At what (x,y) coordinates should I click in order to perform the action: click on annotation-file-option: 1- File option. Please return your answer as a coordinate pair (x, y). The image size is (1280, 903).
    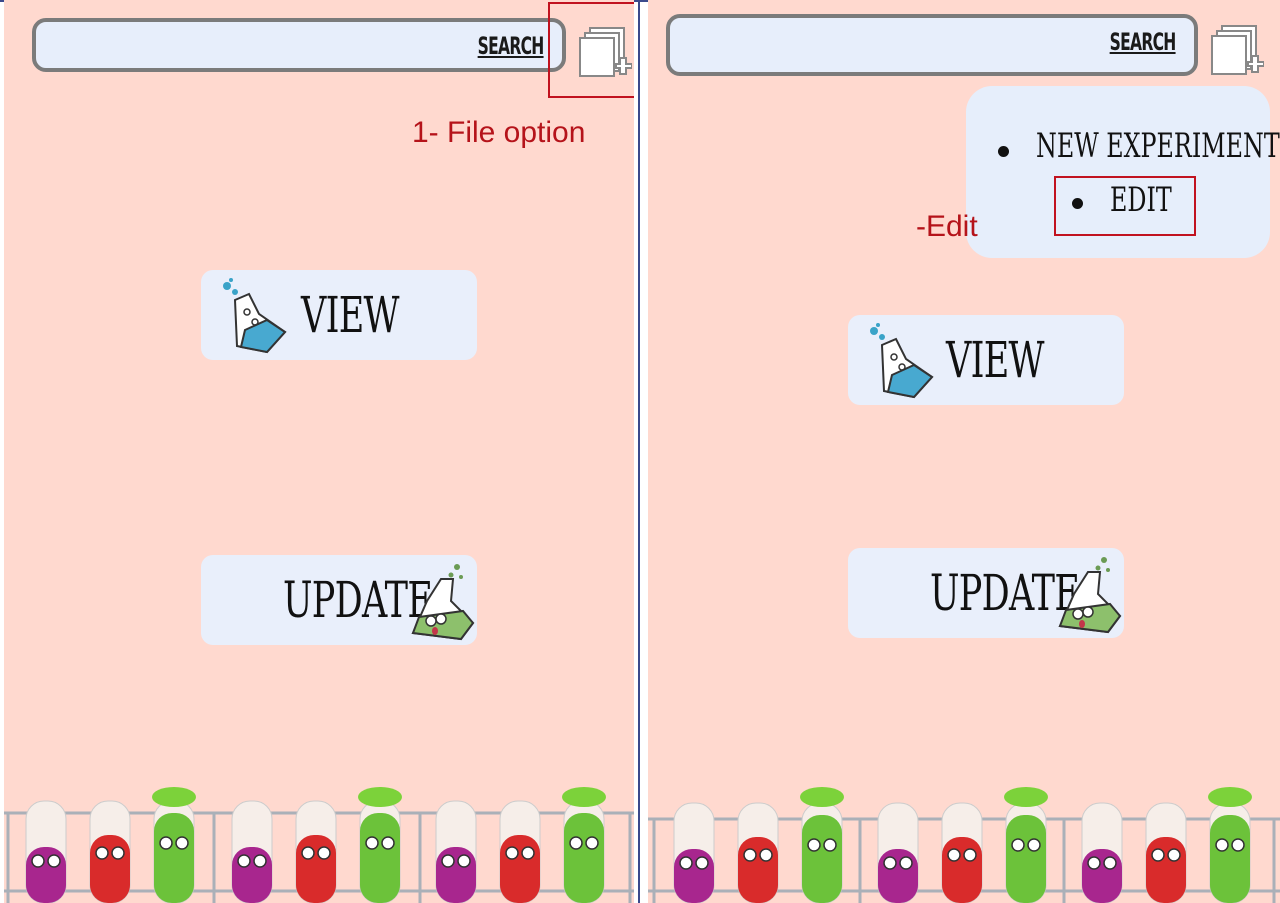
    Looking at the image, I should click on (499, 132).